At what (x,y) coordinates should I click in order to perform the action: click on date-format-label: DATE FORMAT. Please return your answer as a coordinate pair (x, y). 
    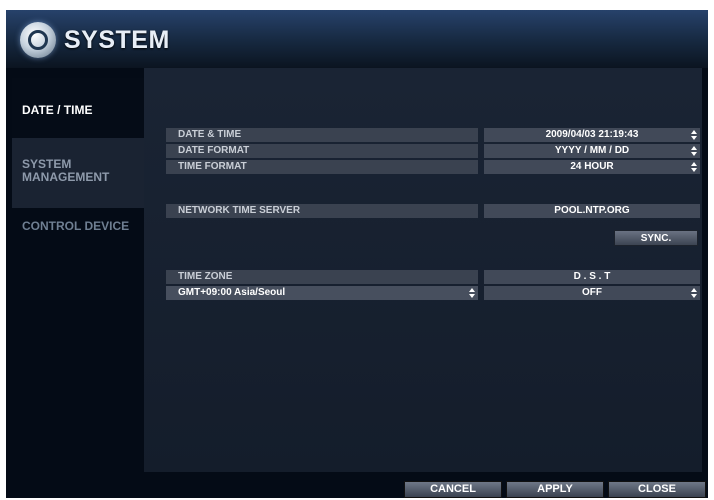
    Looking at the image, I should click on (322, 151).